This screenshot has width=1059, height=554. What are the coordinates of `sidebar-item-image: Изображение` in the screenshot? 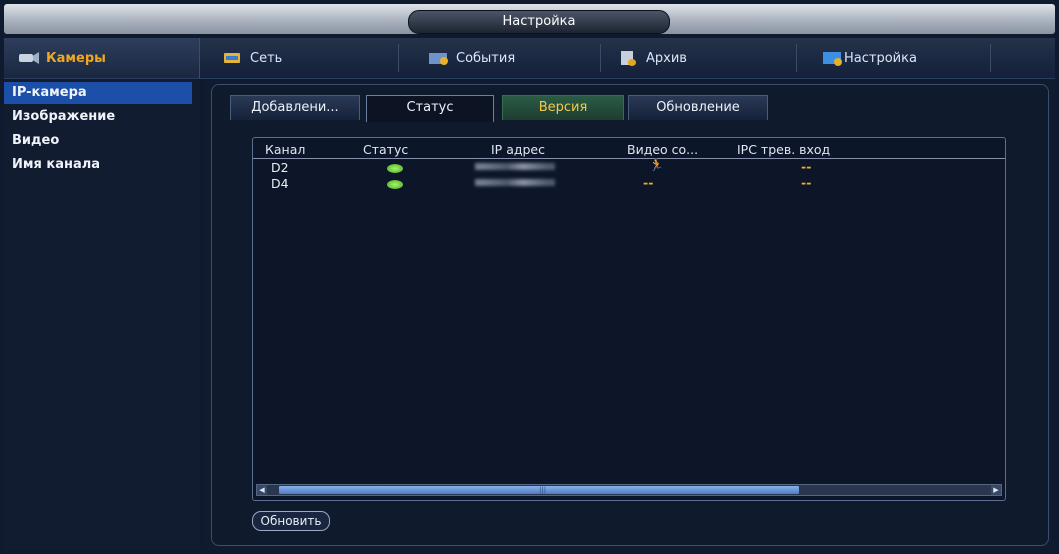 It's located at (102, 117).